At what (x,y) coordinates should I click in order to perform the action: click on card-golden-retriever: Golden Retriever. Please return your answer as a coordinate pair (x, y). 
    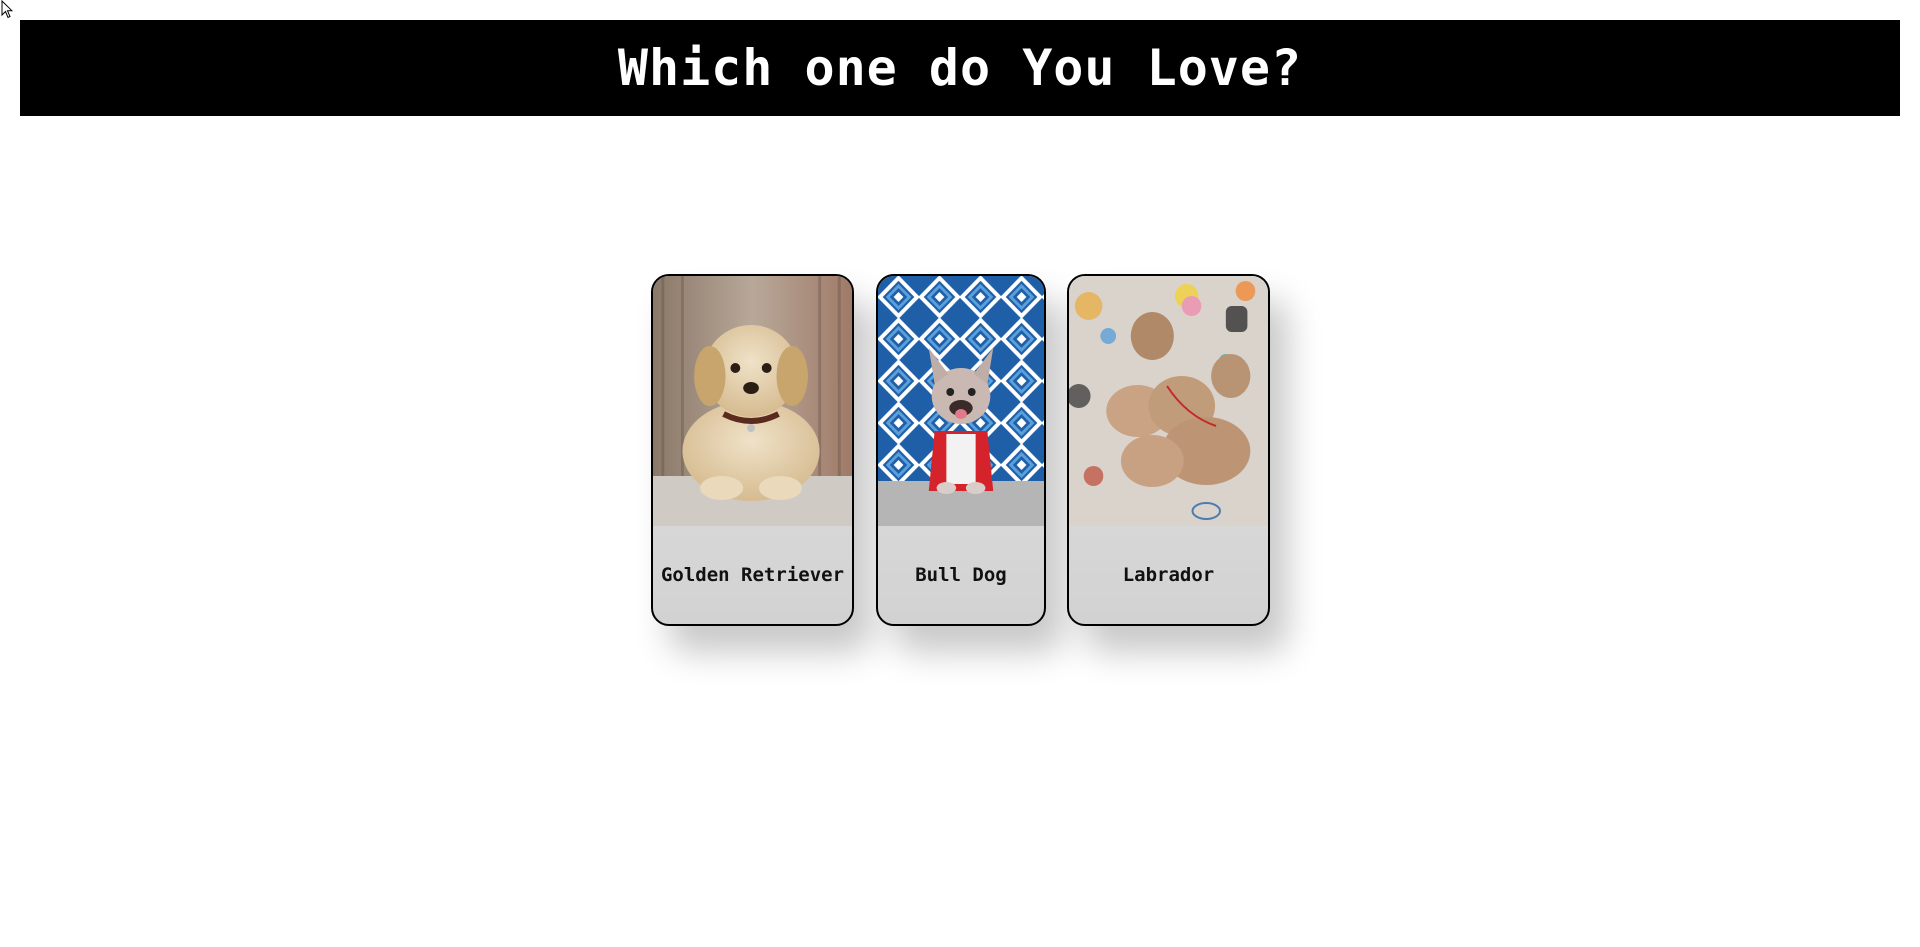
    Looking at the image, I should click on (752, 450).